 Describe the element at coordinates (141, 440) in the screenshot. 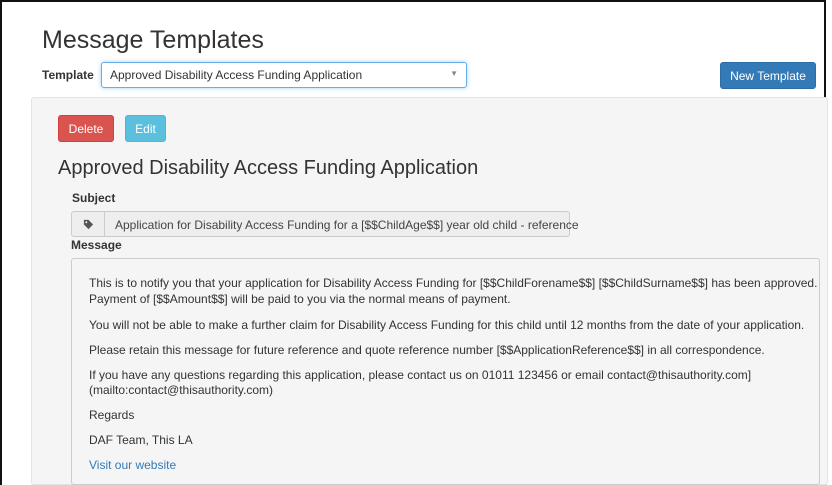

I see `message-line: DAF Team, This LA` at that location.